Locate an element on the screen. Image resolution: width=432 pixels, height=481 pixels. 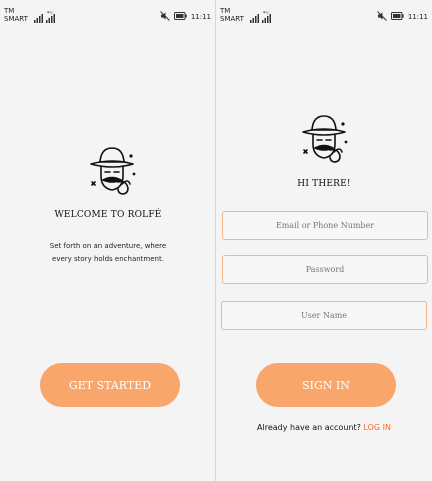
signin-title: HI THERE! is located at coordinates (324, 184).